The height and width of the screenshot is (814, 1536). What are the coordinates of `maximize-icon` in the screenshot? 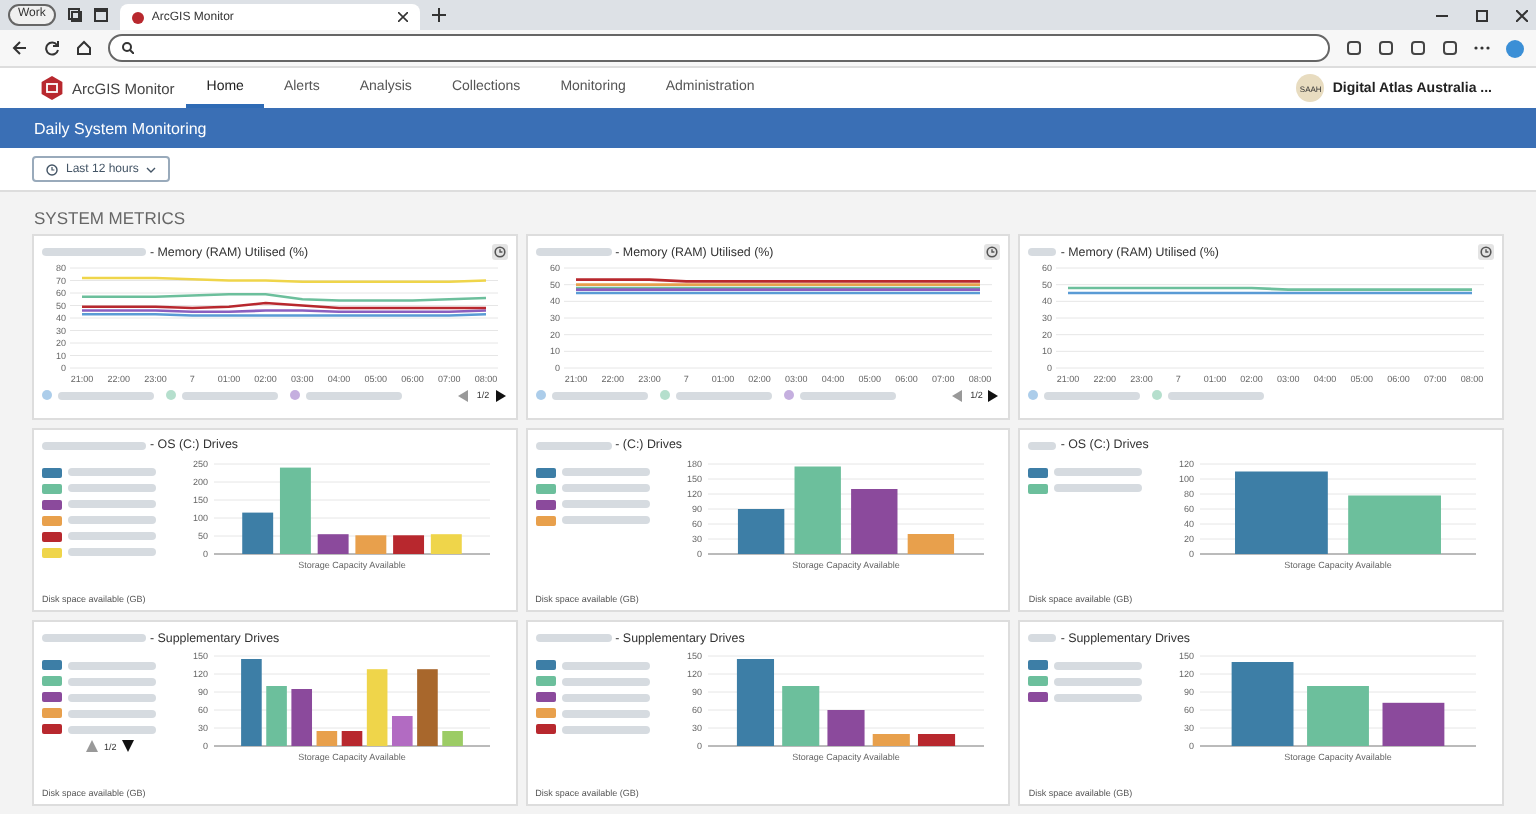 It's located at (1482, 15).